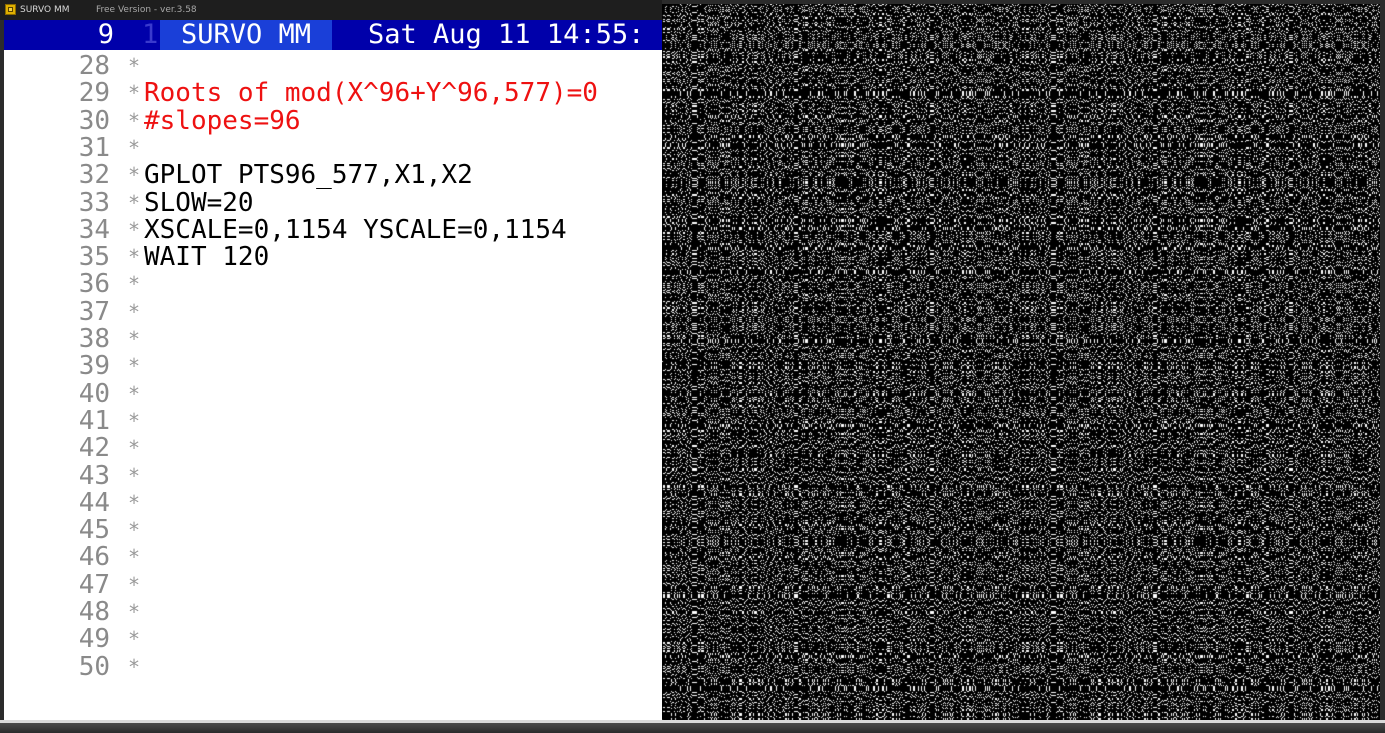 This screenshot has height=733, width=1385. Describe the element at coordinates (94, 475) in the screenshot. I see `line-number: 43` at that location.